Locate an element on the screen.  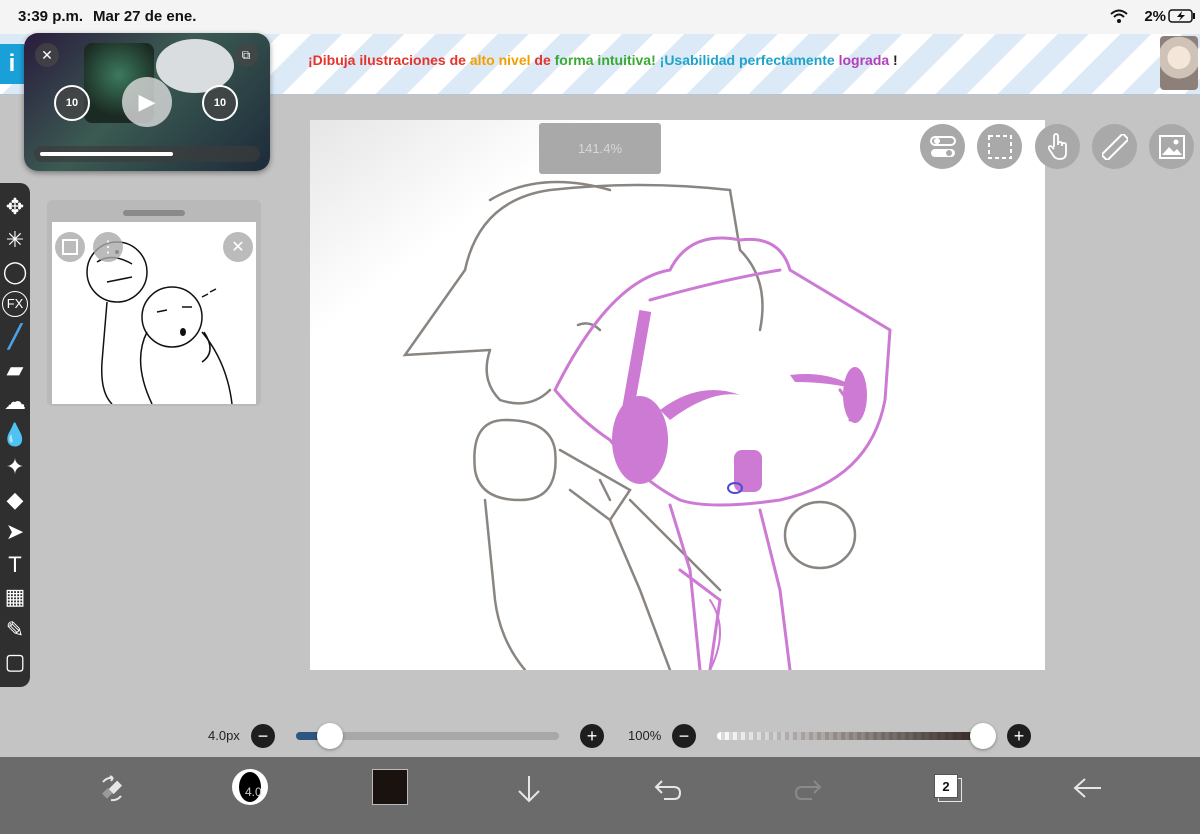
skip-forward-label: 10 is located at coordinates (220, 103).